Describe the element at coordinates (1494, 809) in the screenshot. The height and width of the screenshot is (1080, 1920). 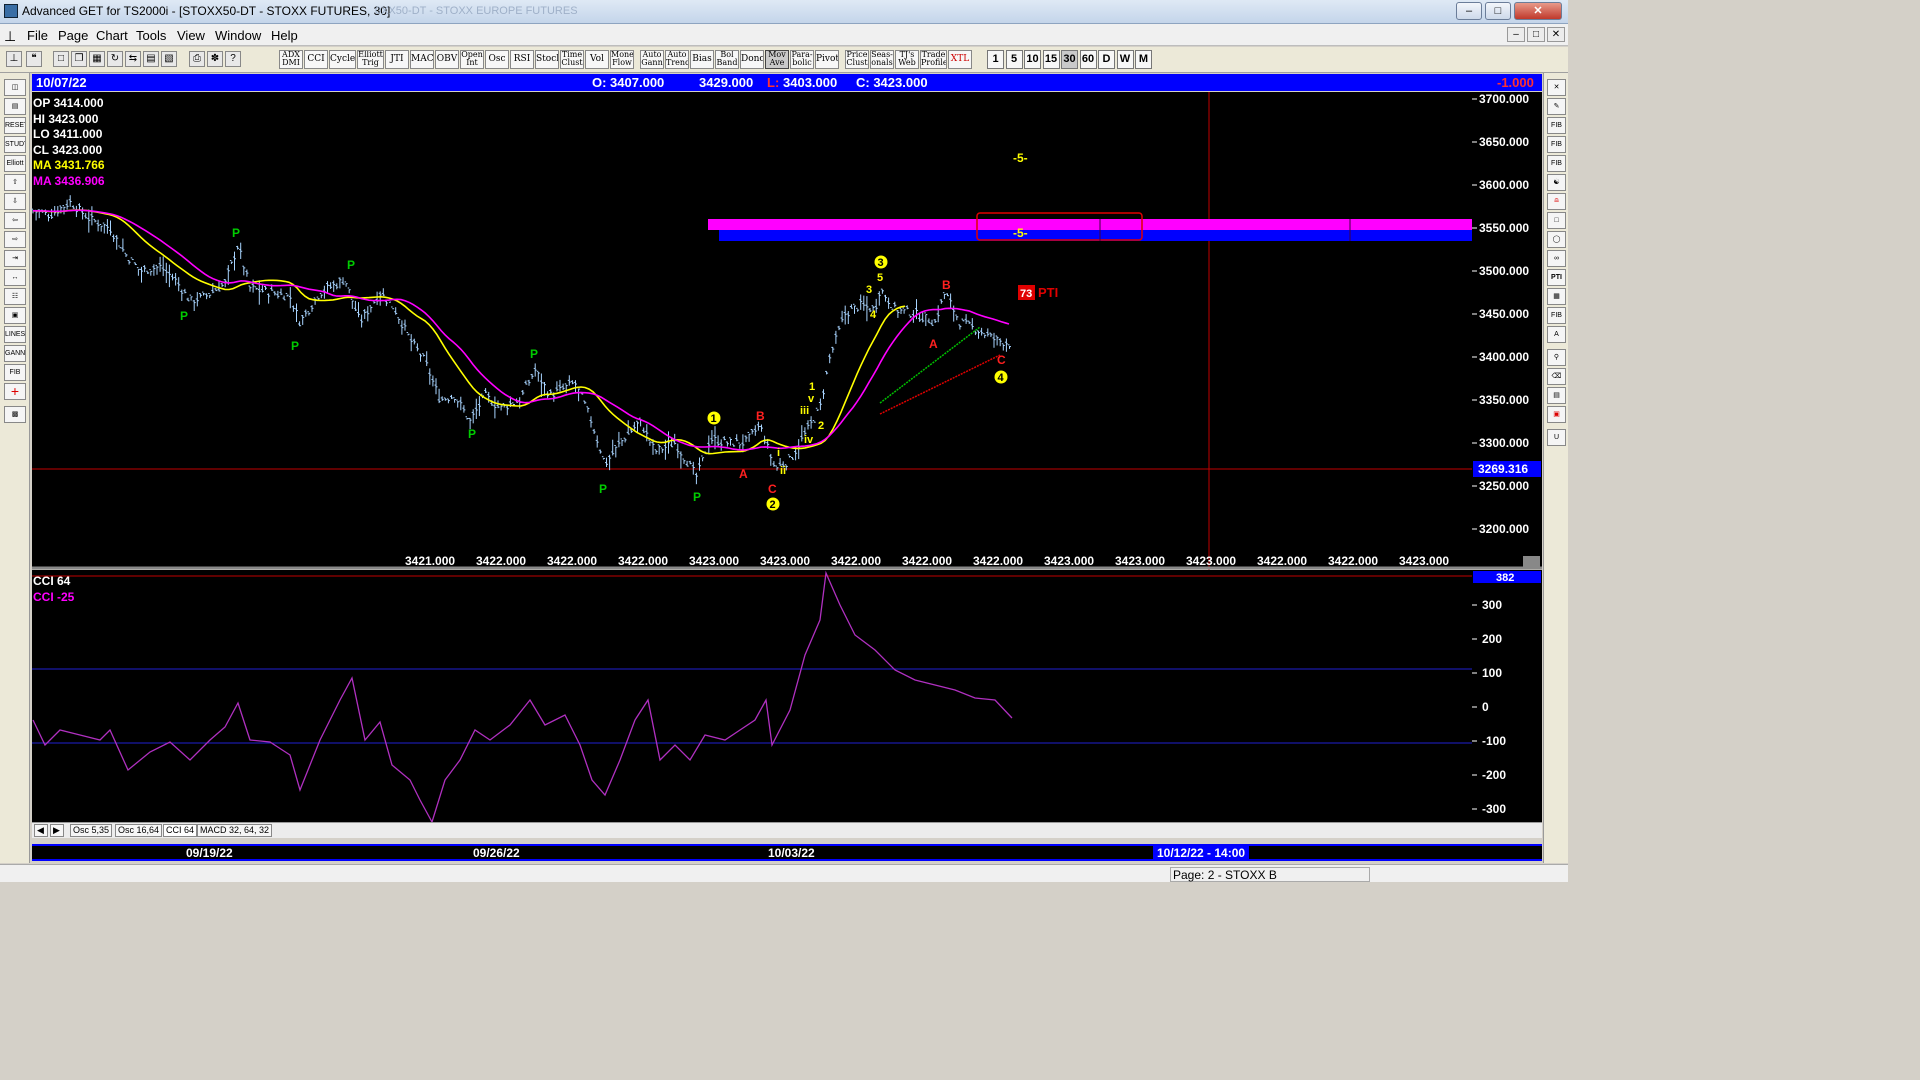
I see `cci-tick-label: -300` at that location.